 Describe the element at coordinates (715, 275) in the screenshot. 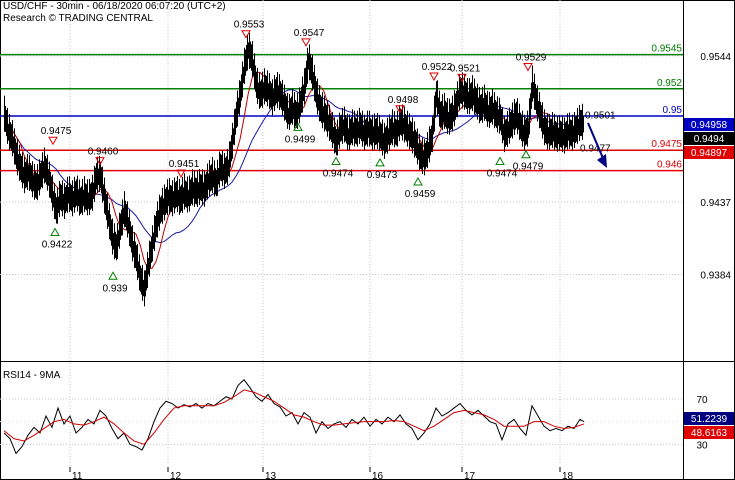

I see `y-tick-label: 0.9384` at that location.